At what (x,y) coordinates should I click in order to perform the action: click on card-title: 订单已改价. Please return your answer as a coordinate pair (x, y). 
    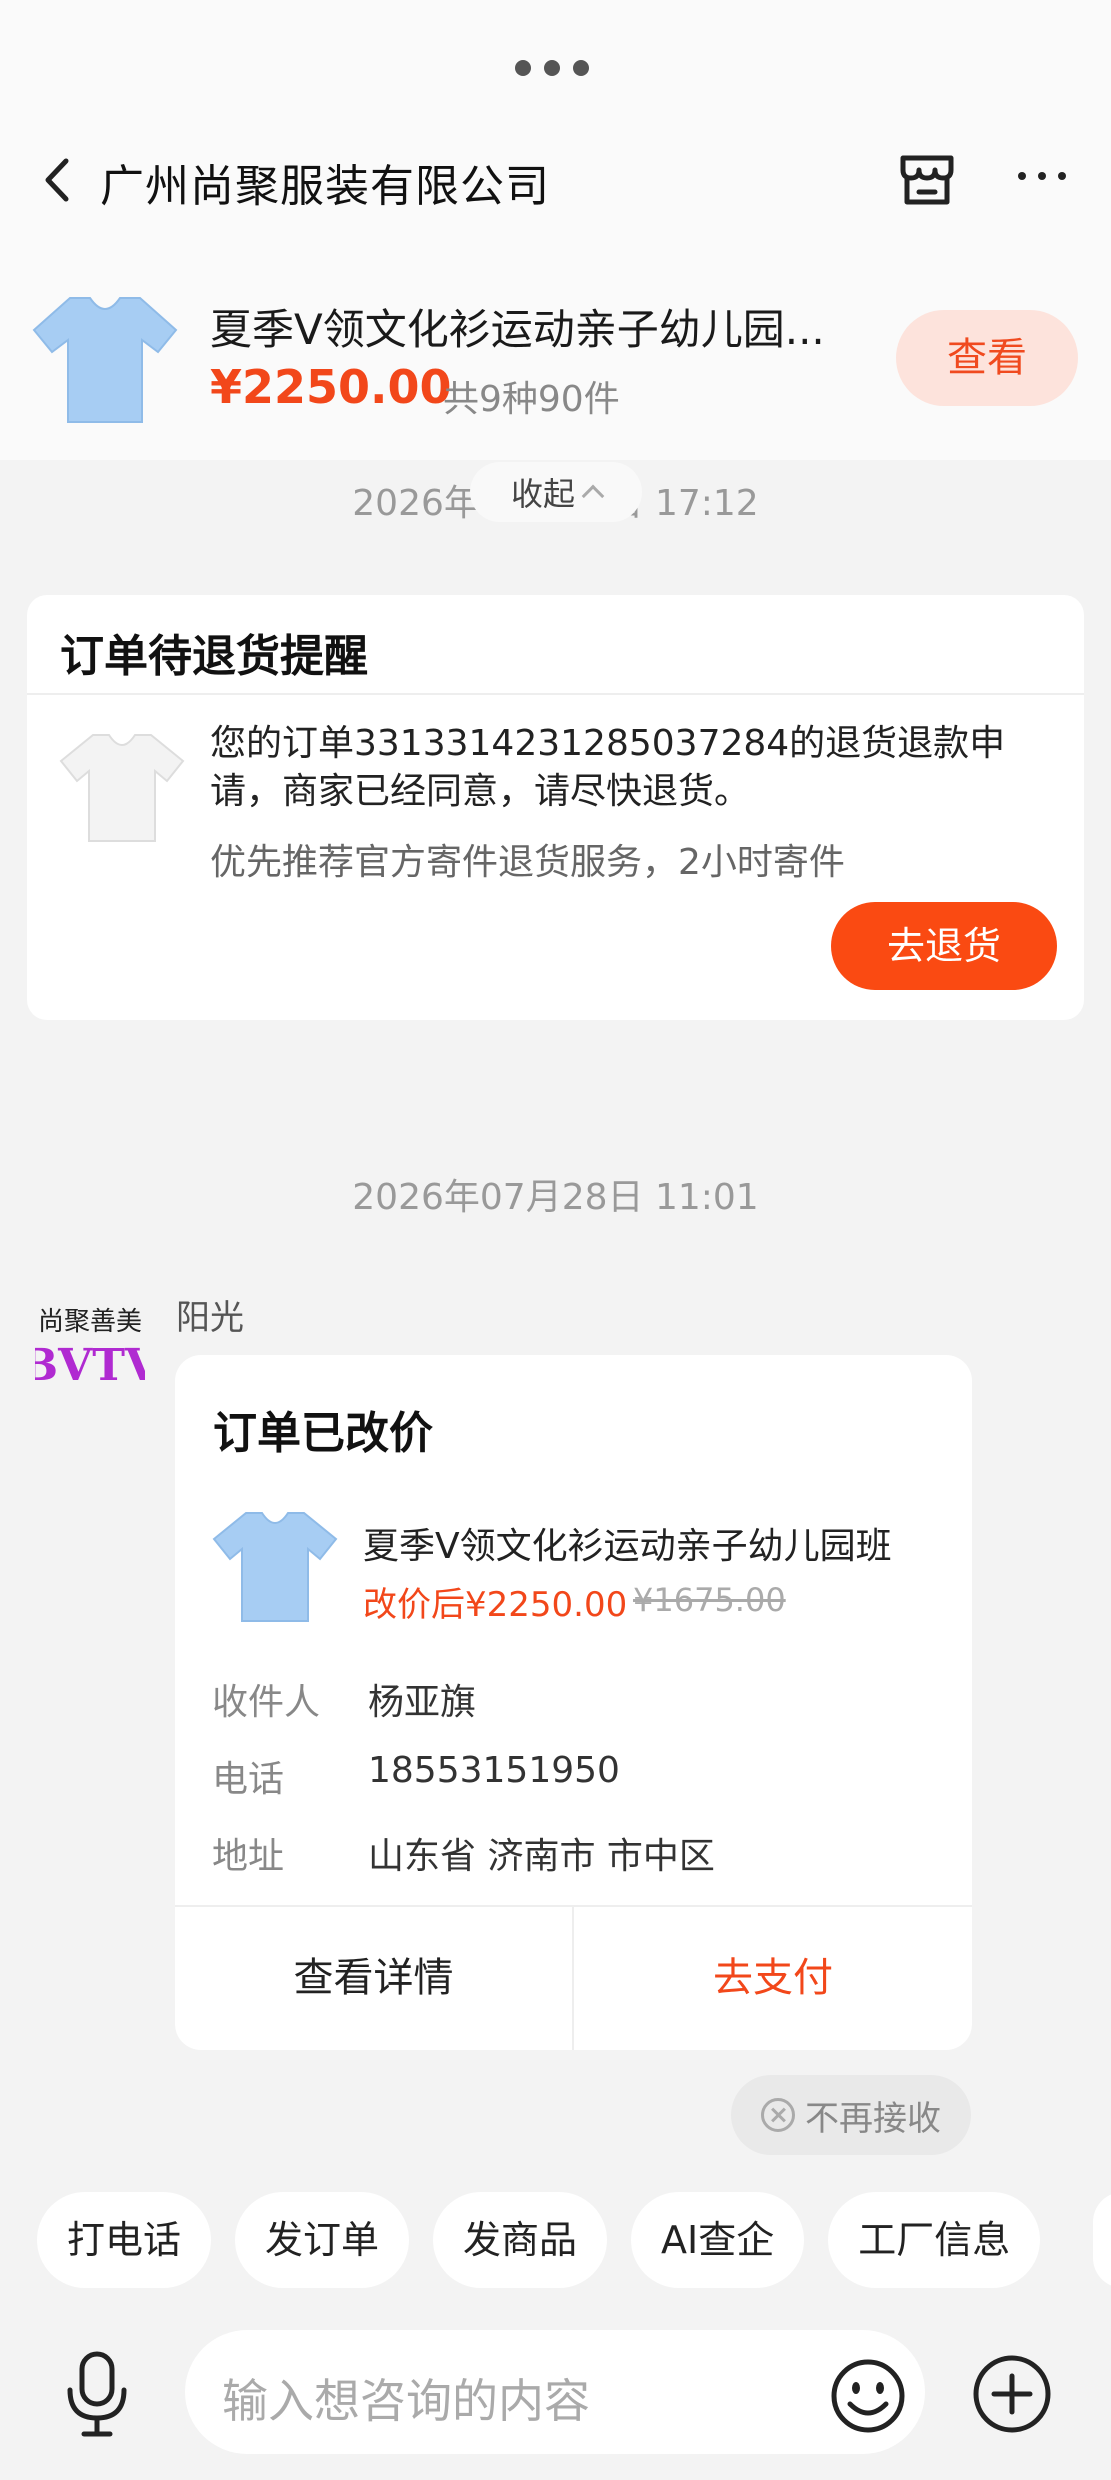
    Looking at the image, I should click on (323, 1433).